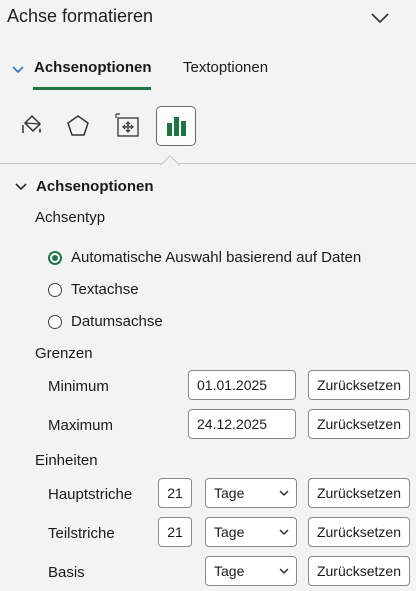 This screenshot has height=591, width=416. I want to click on minor-unit-label: Teilstriche, so click(81, 533).